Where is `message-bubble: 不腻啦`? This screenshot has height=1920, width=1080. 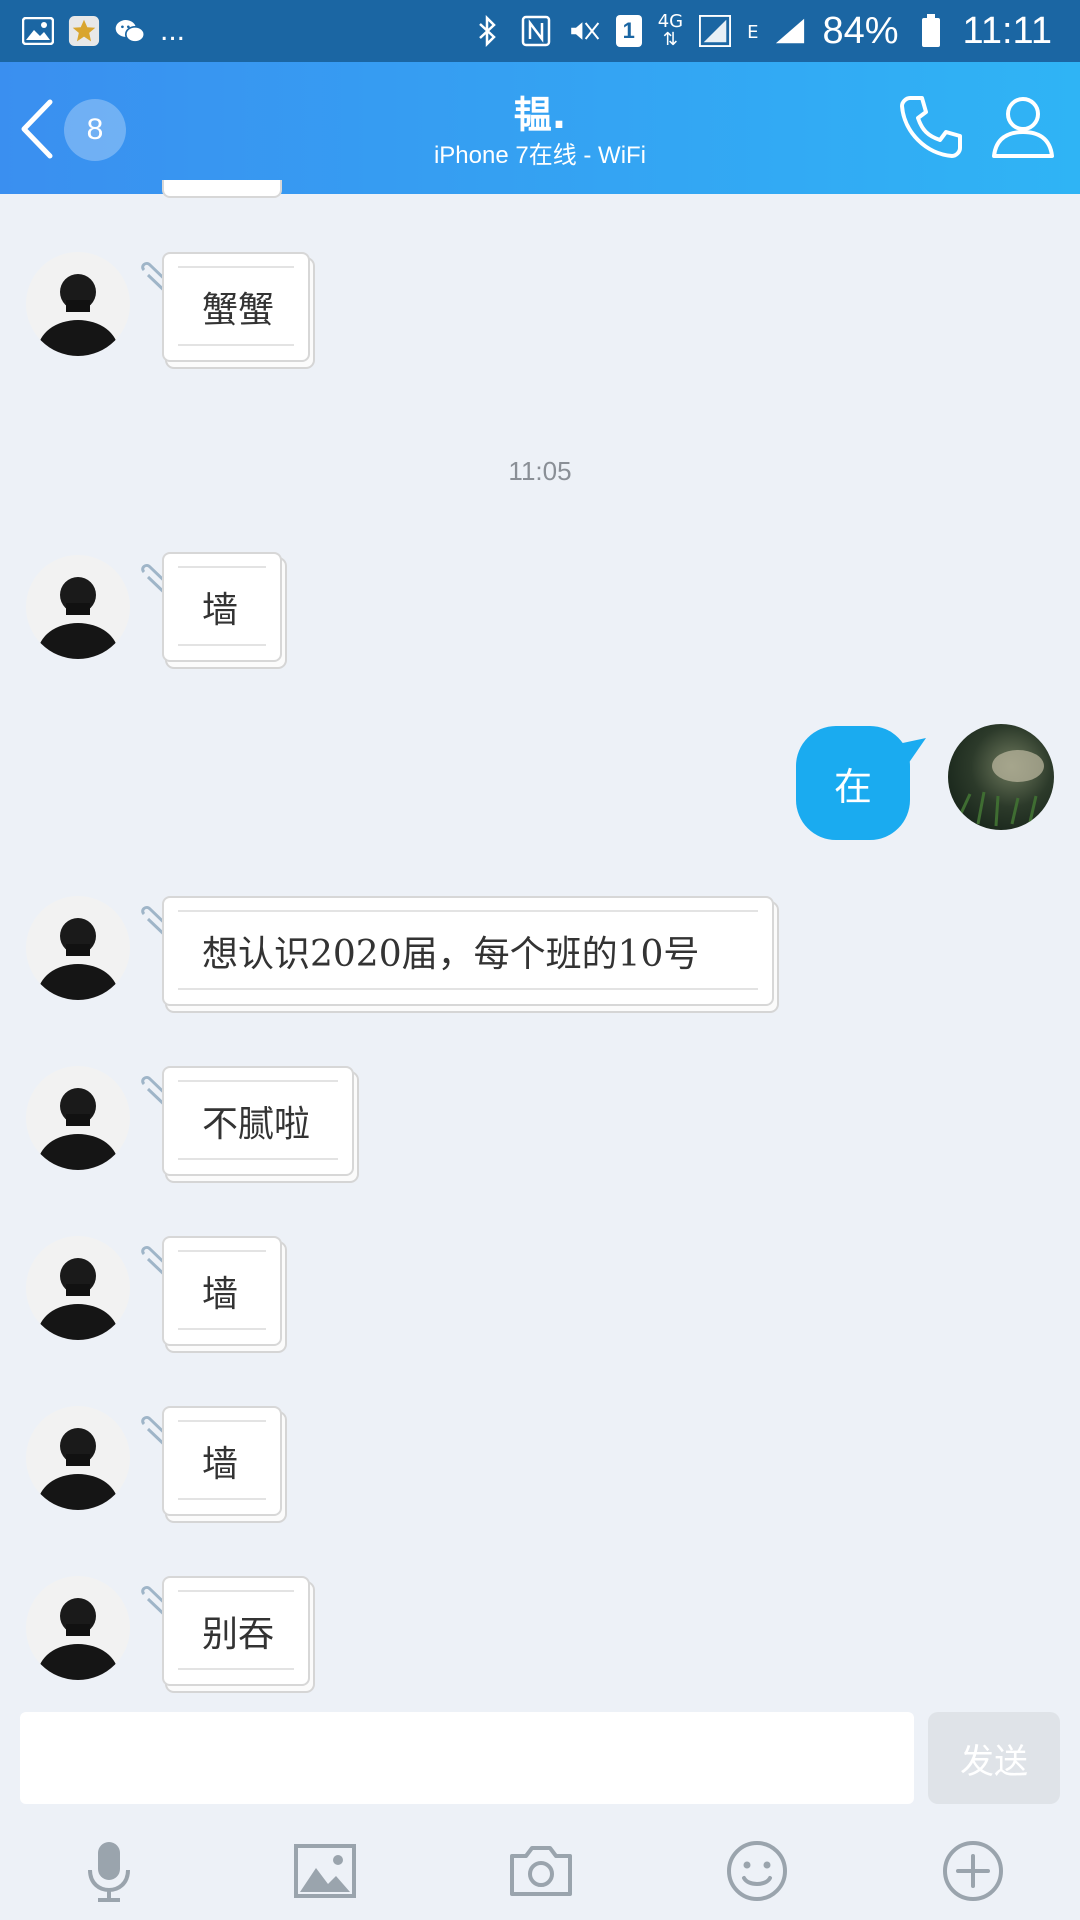
message-bubble: 不腻啦 is located at coordinates (258, 1121).